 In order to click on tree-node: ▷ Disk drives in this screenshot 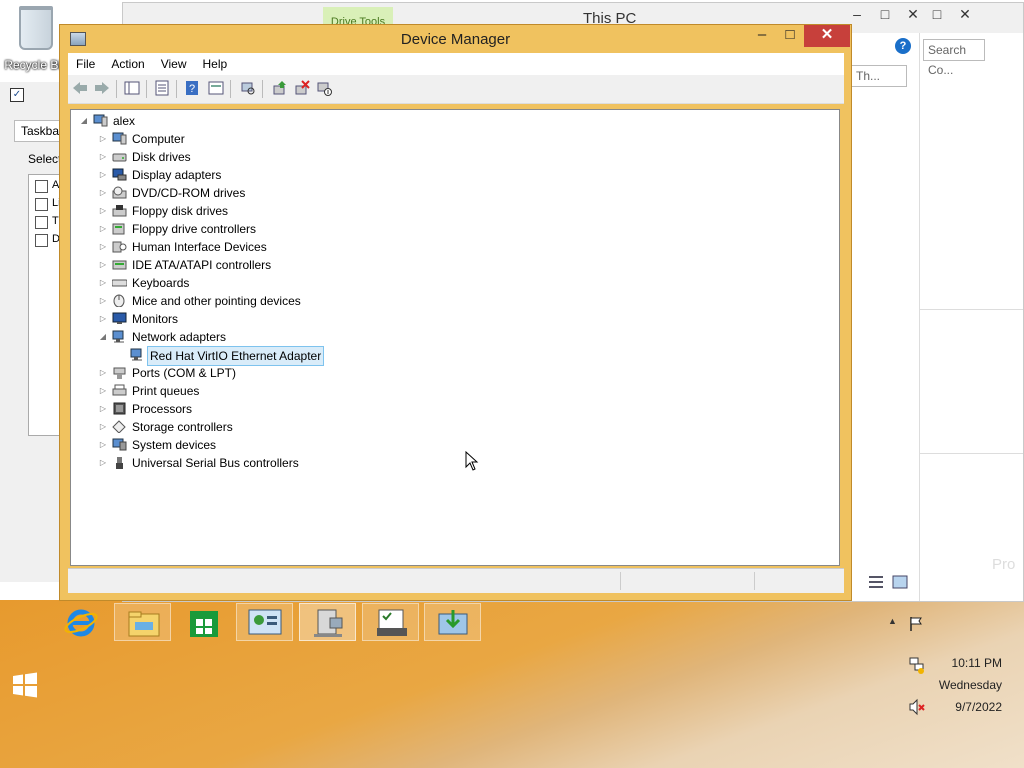, I will do `click(451, 157)`.